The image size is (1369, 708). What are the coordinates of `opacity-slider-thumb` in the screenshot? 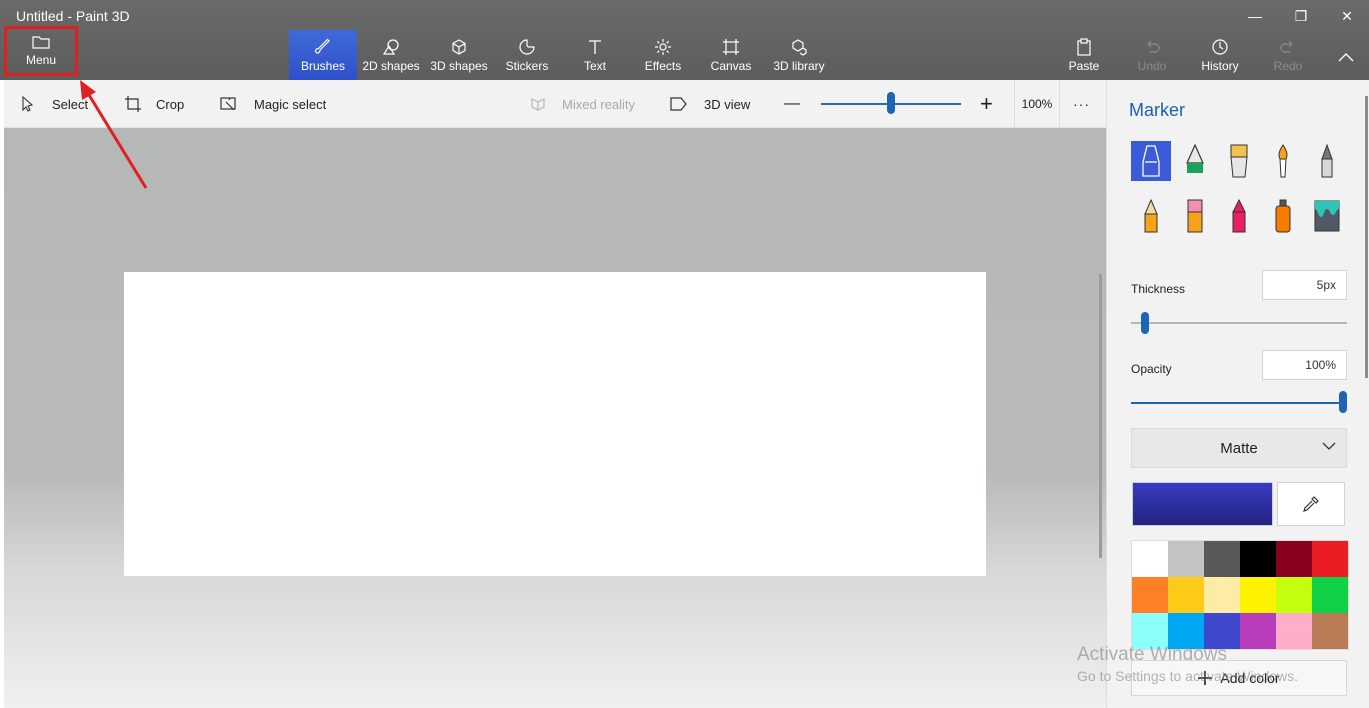 It's located at (1343, 402).